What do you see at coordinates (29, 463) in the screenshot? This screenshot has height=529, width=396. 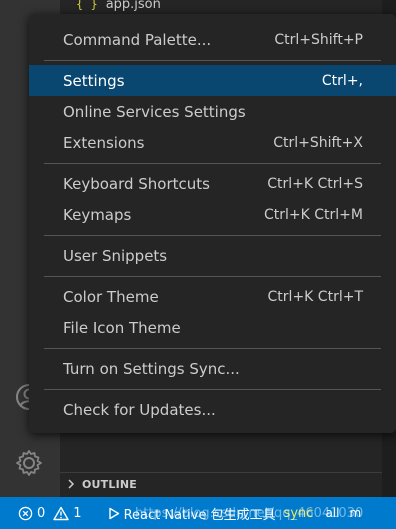 I see `manage-gear-icon` at bounding box center [29, 463].